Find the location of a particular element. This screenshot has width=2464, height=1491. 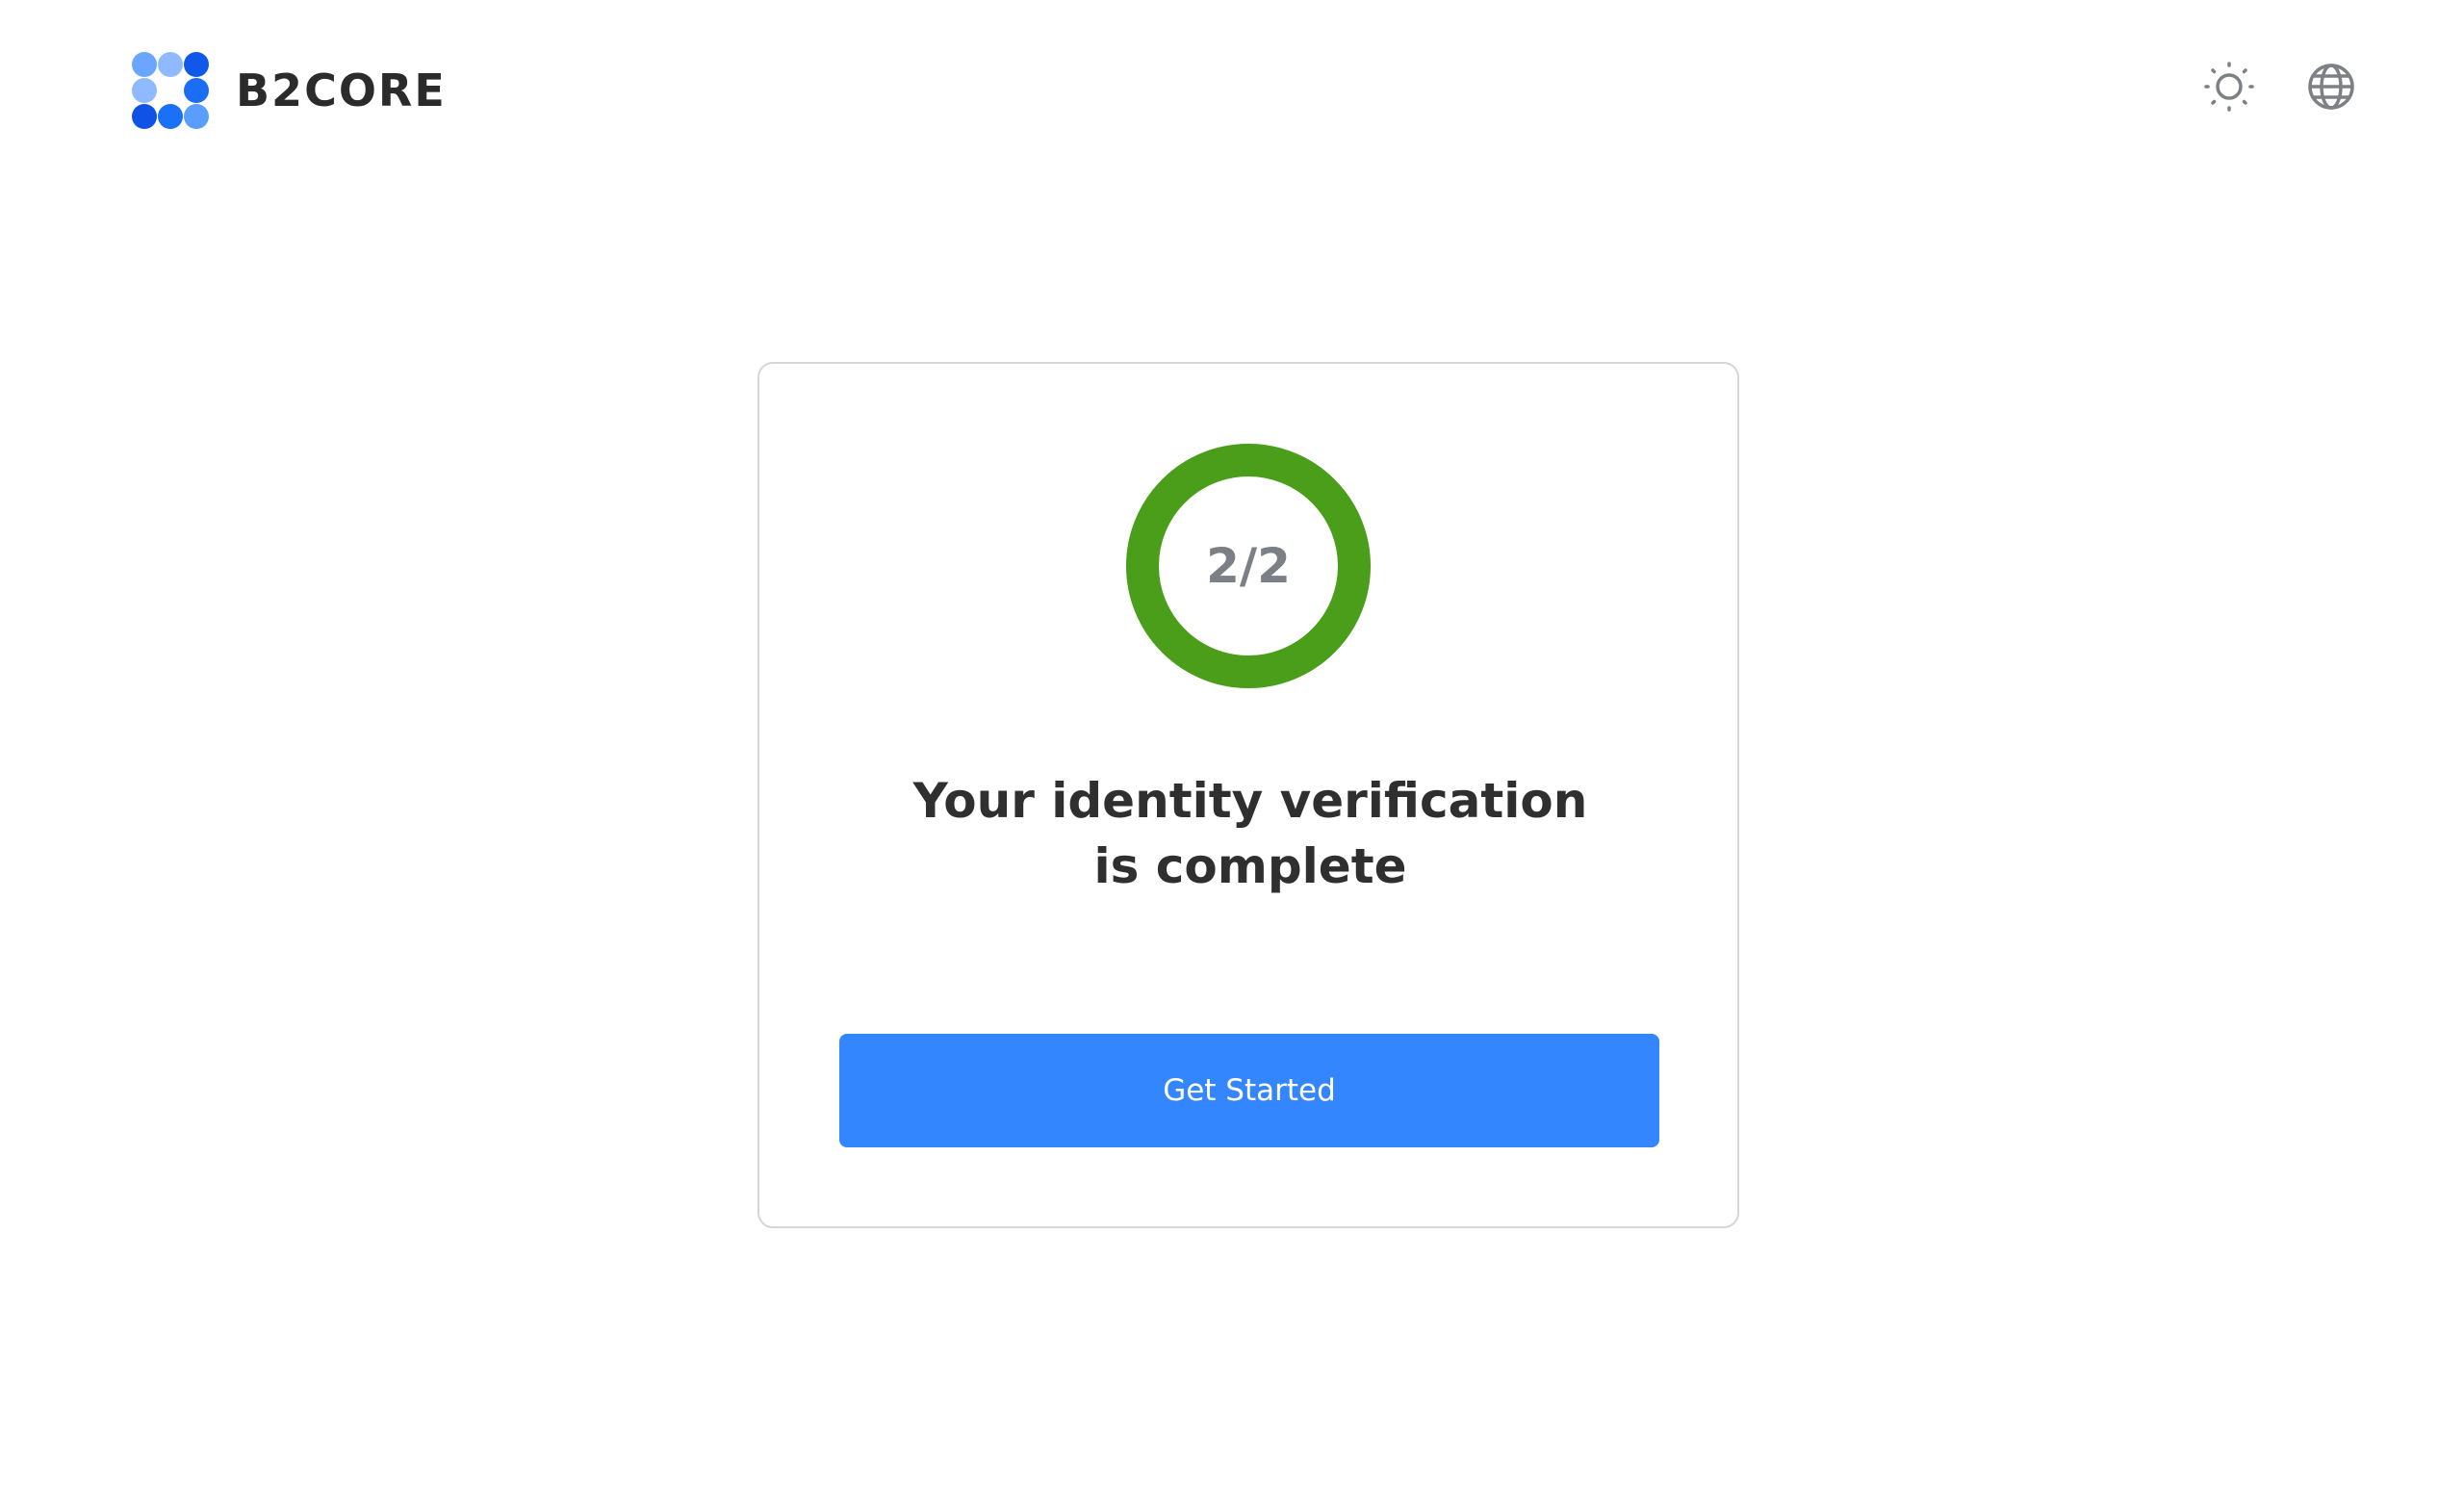

title-line-2: is complete is located at coordinates (1250, 866).